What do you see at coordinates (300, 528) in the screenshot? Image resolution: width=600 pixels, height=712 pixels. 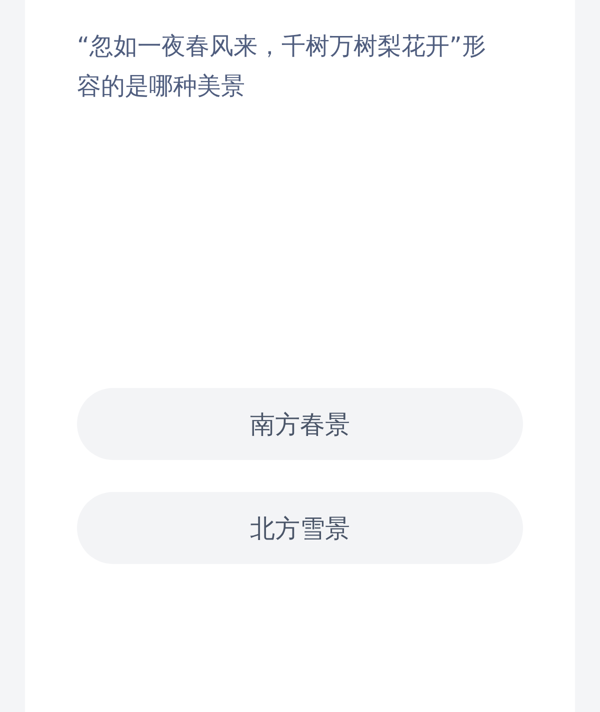 I see `answer-option: 北方雪景` at bounding box center [300, 528].